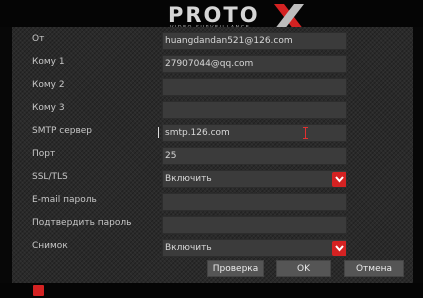  I want to click on ssl-select: Включить, so click(254, 179).